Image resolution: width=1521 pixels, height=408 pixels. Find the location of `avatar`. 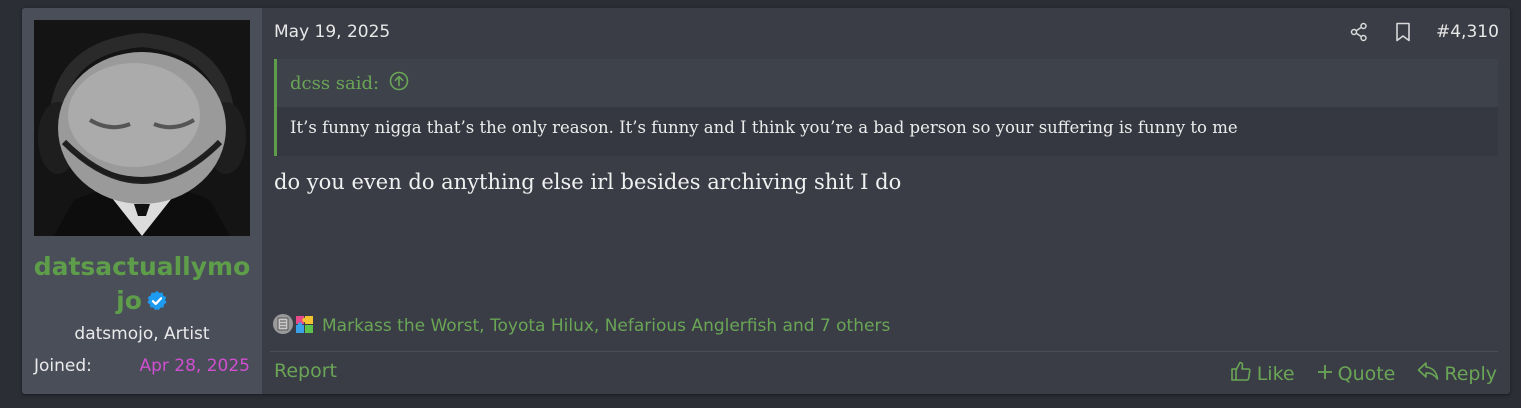

avatar is located at coordinates (142, 128).